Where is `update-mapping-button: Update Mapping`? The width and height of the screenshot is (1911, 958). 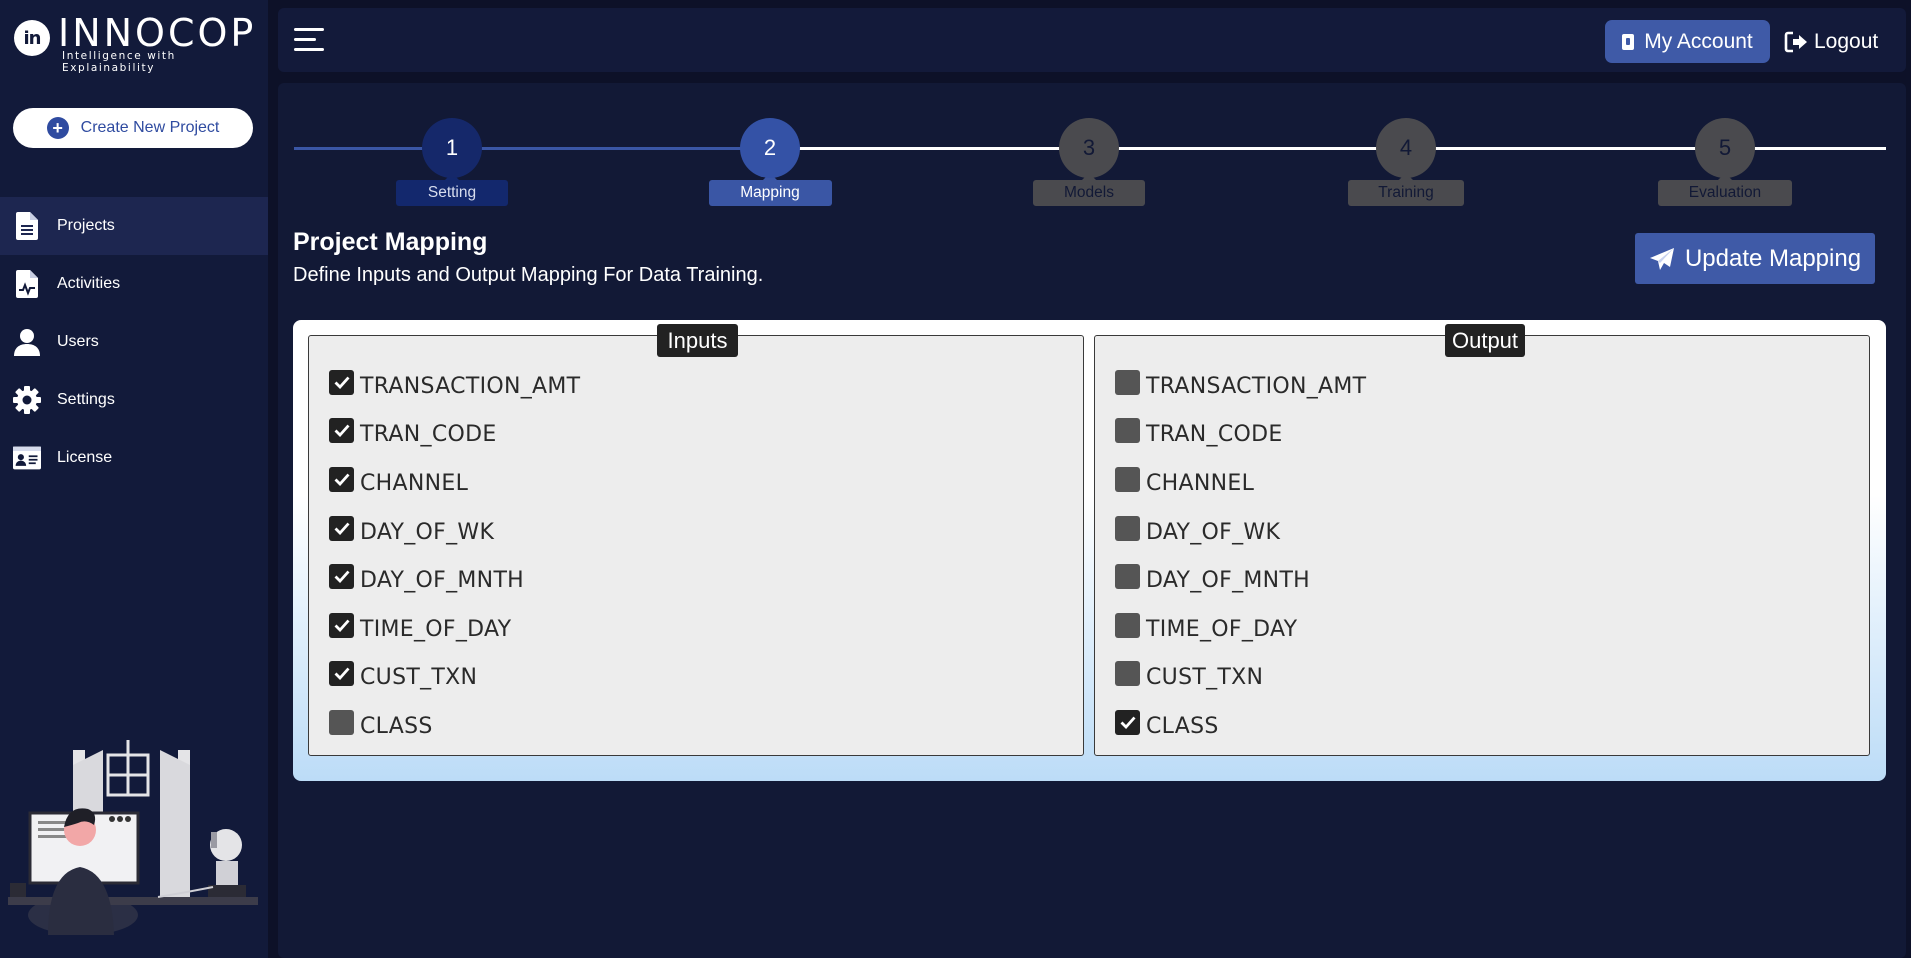
update-mapping-button: Update Mapping is located at coordinates (1755, 258).